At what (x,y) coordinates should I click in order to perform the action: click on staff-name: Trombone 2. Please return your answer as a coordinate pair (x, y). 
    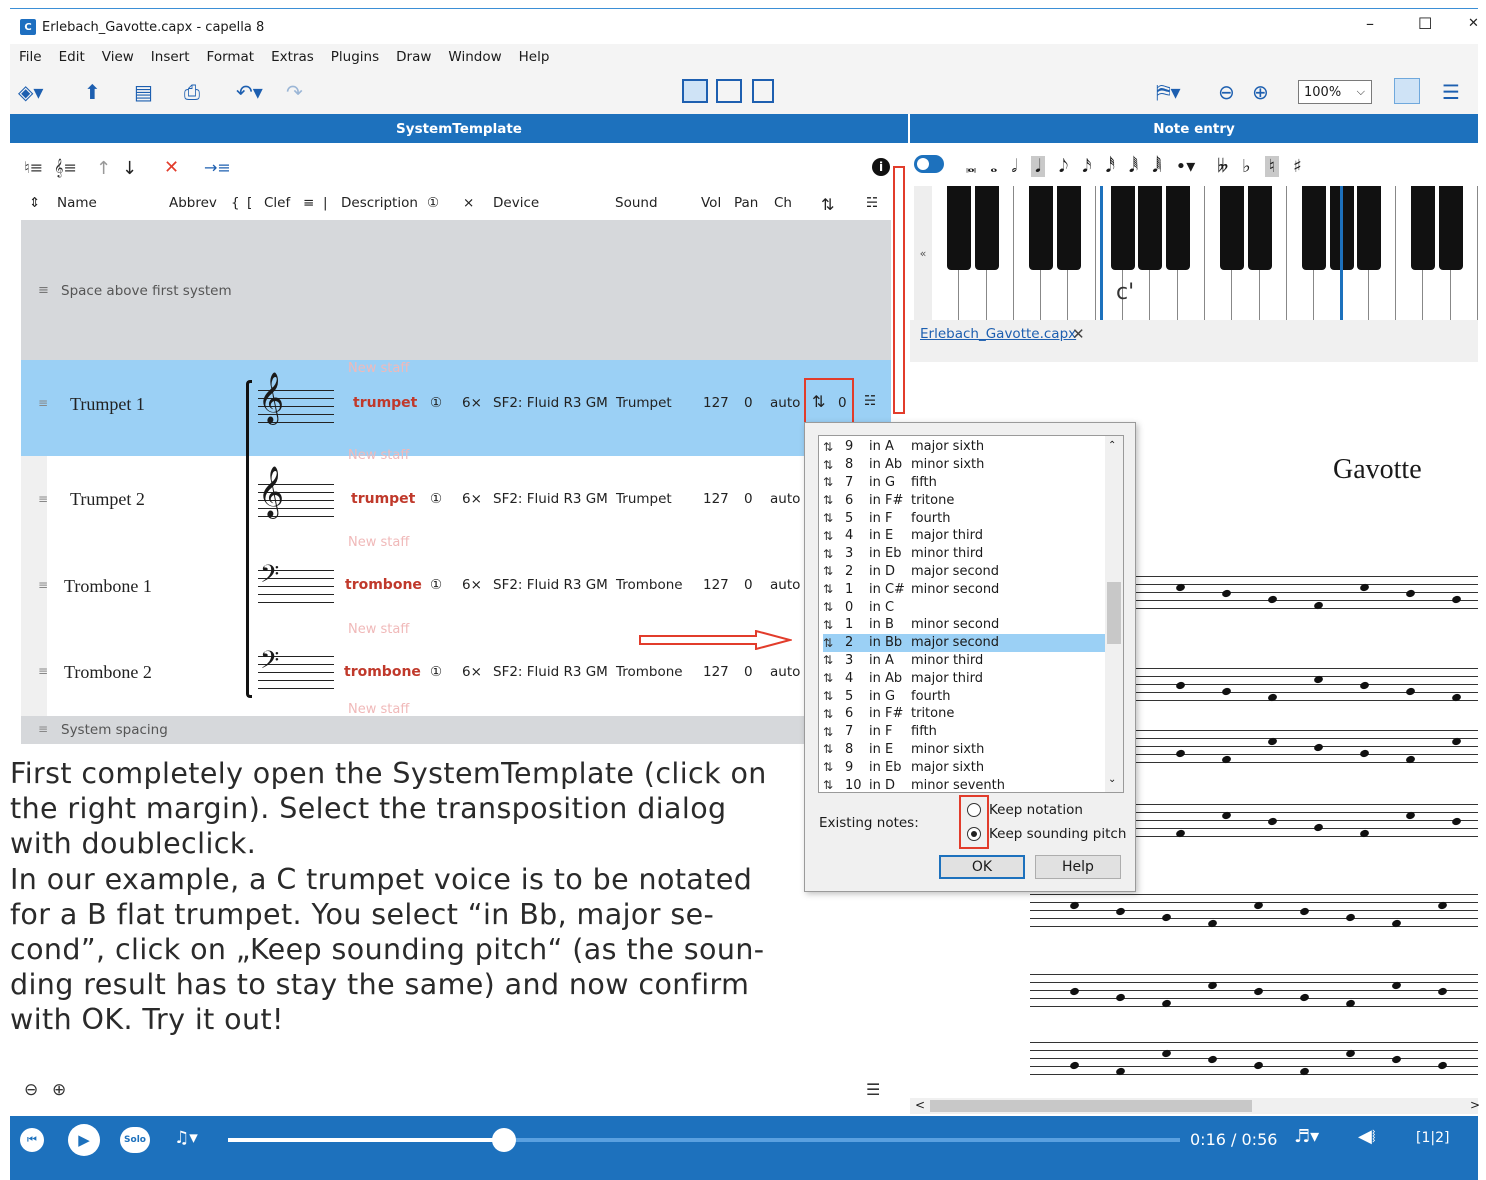
    Looking at the image, I should click on (108, 672).